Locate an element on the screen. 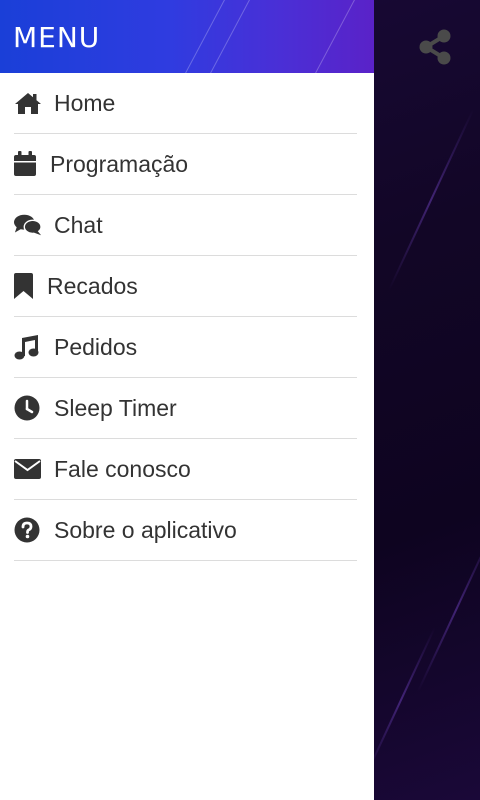 Image resolution: width=480 pixels, height=800 pixels. menu-item-programacao: Programação is located at coordinates (185, 164).